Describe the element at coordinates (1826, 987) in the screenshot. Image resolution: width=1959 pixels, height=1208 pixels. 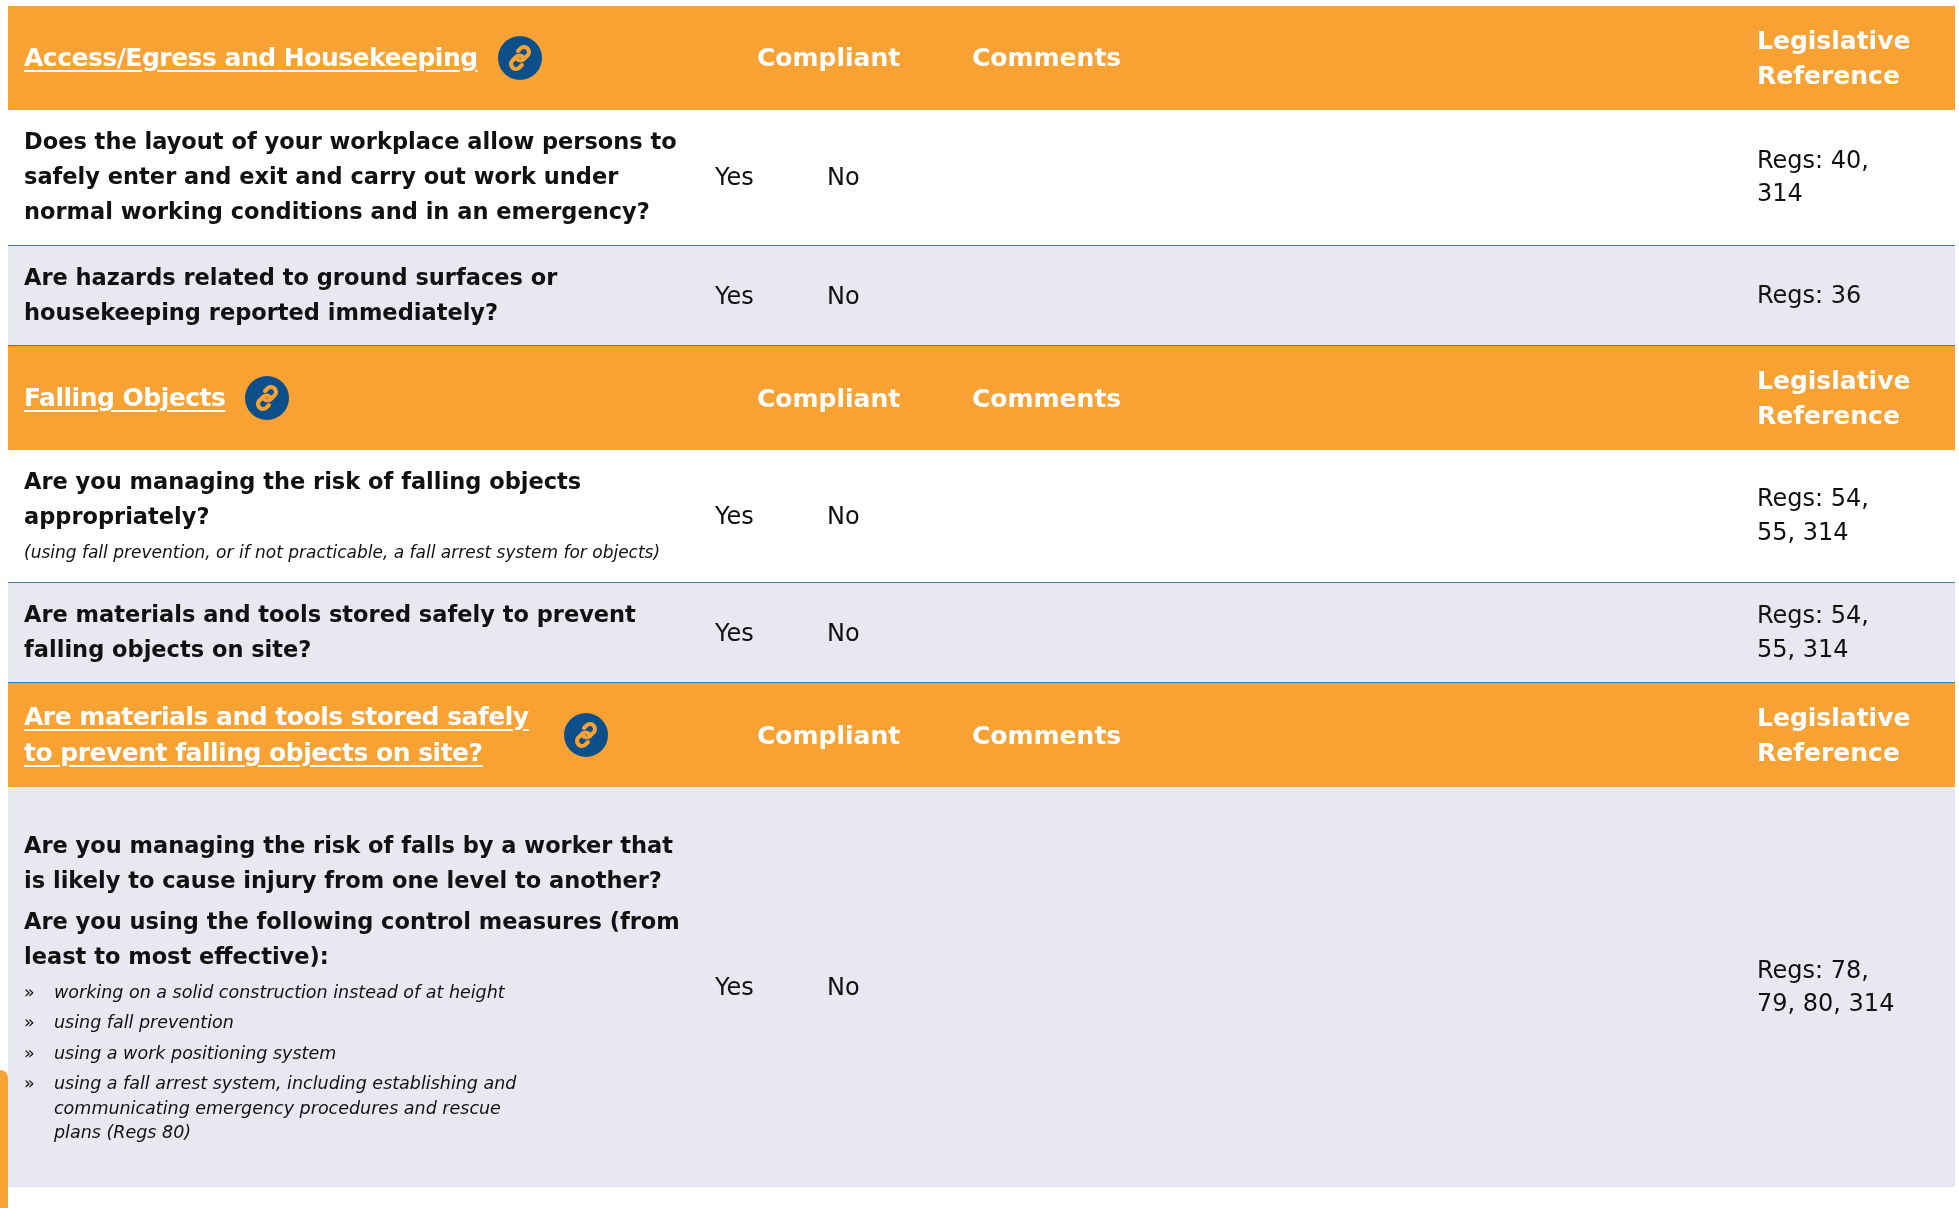
I see `reference-text: Regs: 78, 79, 80, 314` at that location.